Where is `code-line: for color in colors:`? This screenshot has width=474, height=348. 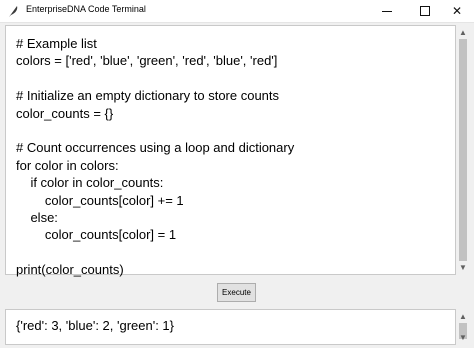
code-line: for color in colors: is located at coordinates (67, 165).